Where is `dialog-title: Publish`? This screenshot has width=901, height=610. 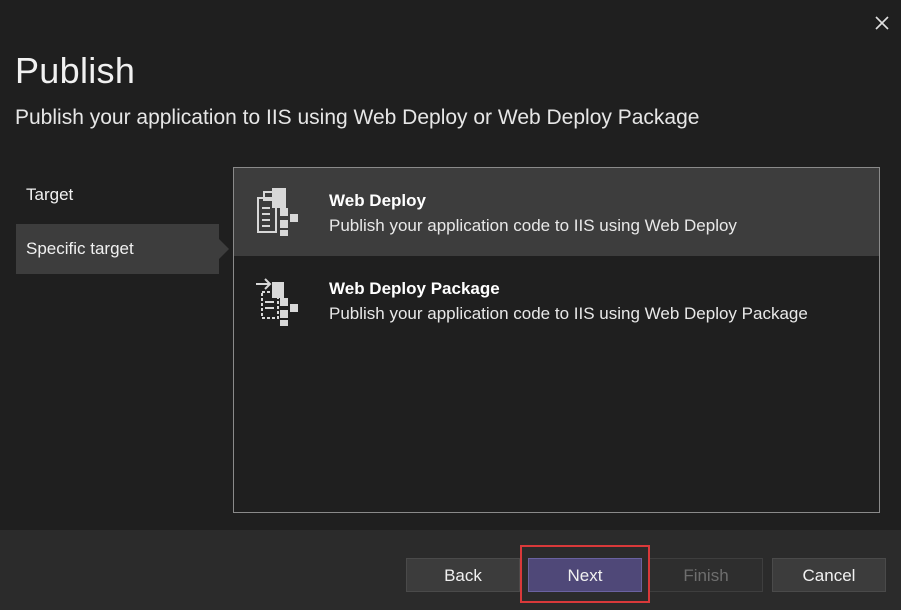 dialog-title: Publish is located at coordinates (75, 70).